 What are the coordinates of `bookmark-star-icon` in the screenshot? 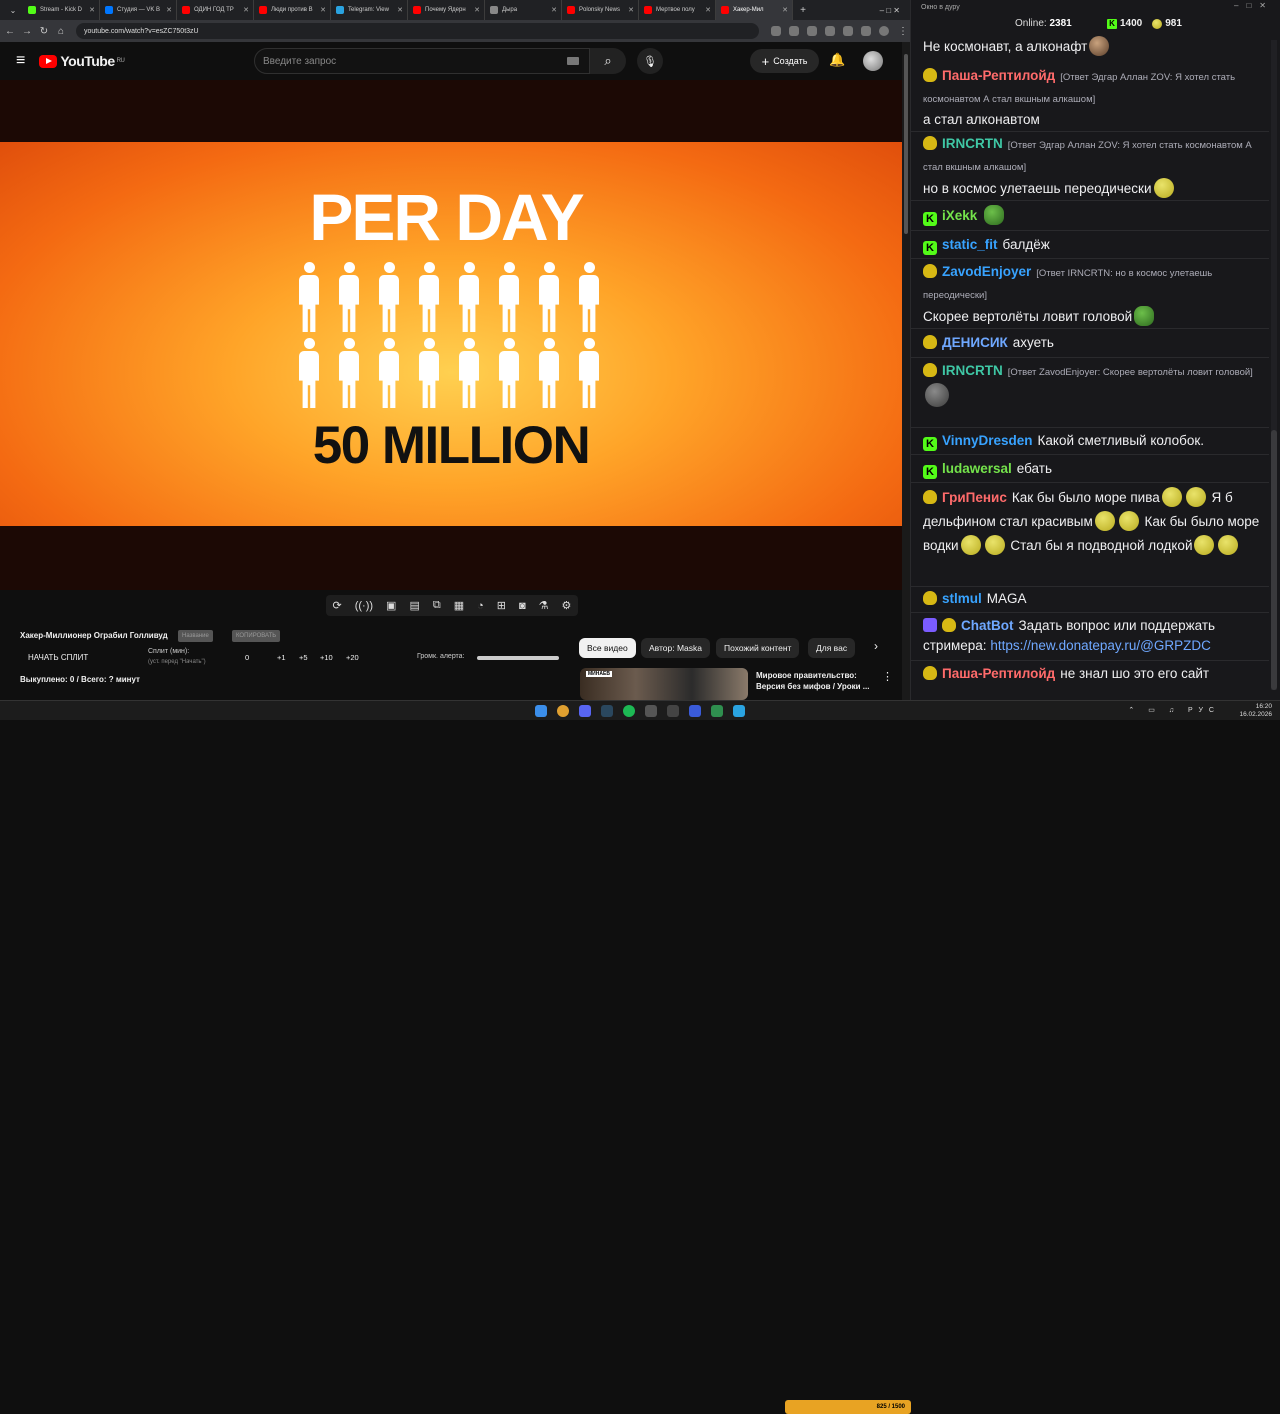 It's located at (794, 31).